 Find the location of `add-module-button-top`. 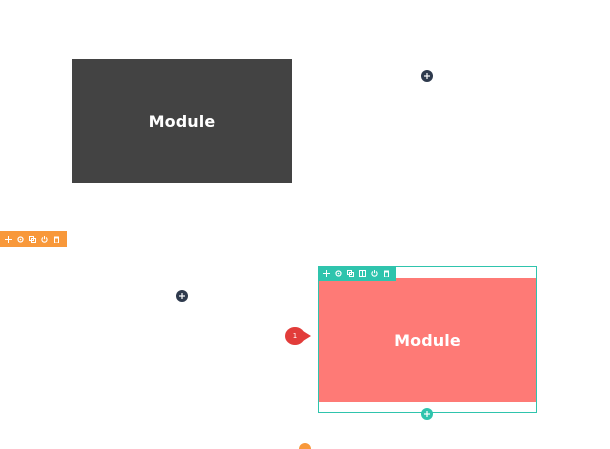

add-module-button-top is located at coordinates (427, 76).